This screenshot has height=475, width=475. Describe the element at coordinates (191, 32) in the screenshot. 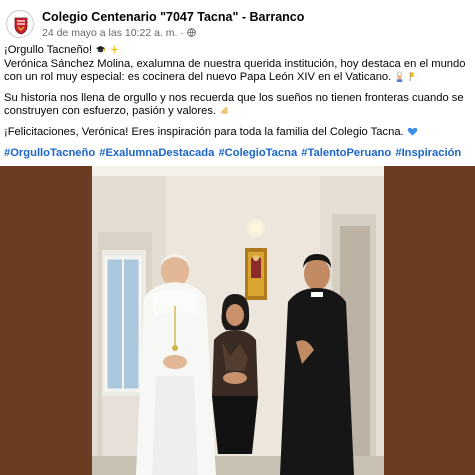

I see `globe-icon` at that location.